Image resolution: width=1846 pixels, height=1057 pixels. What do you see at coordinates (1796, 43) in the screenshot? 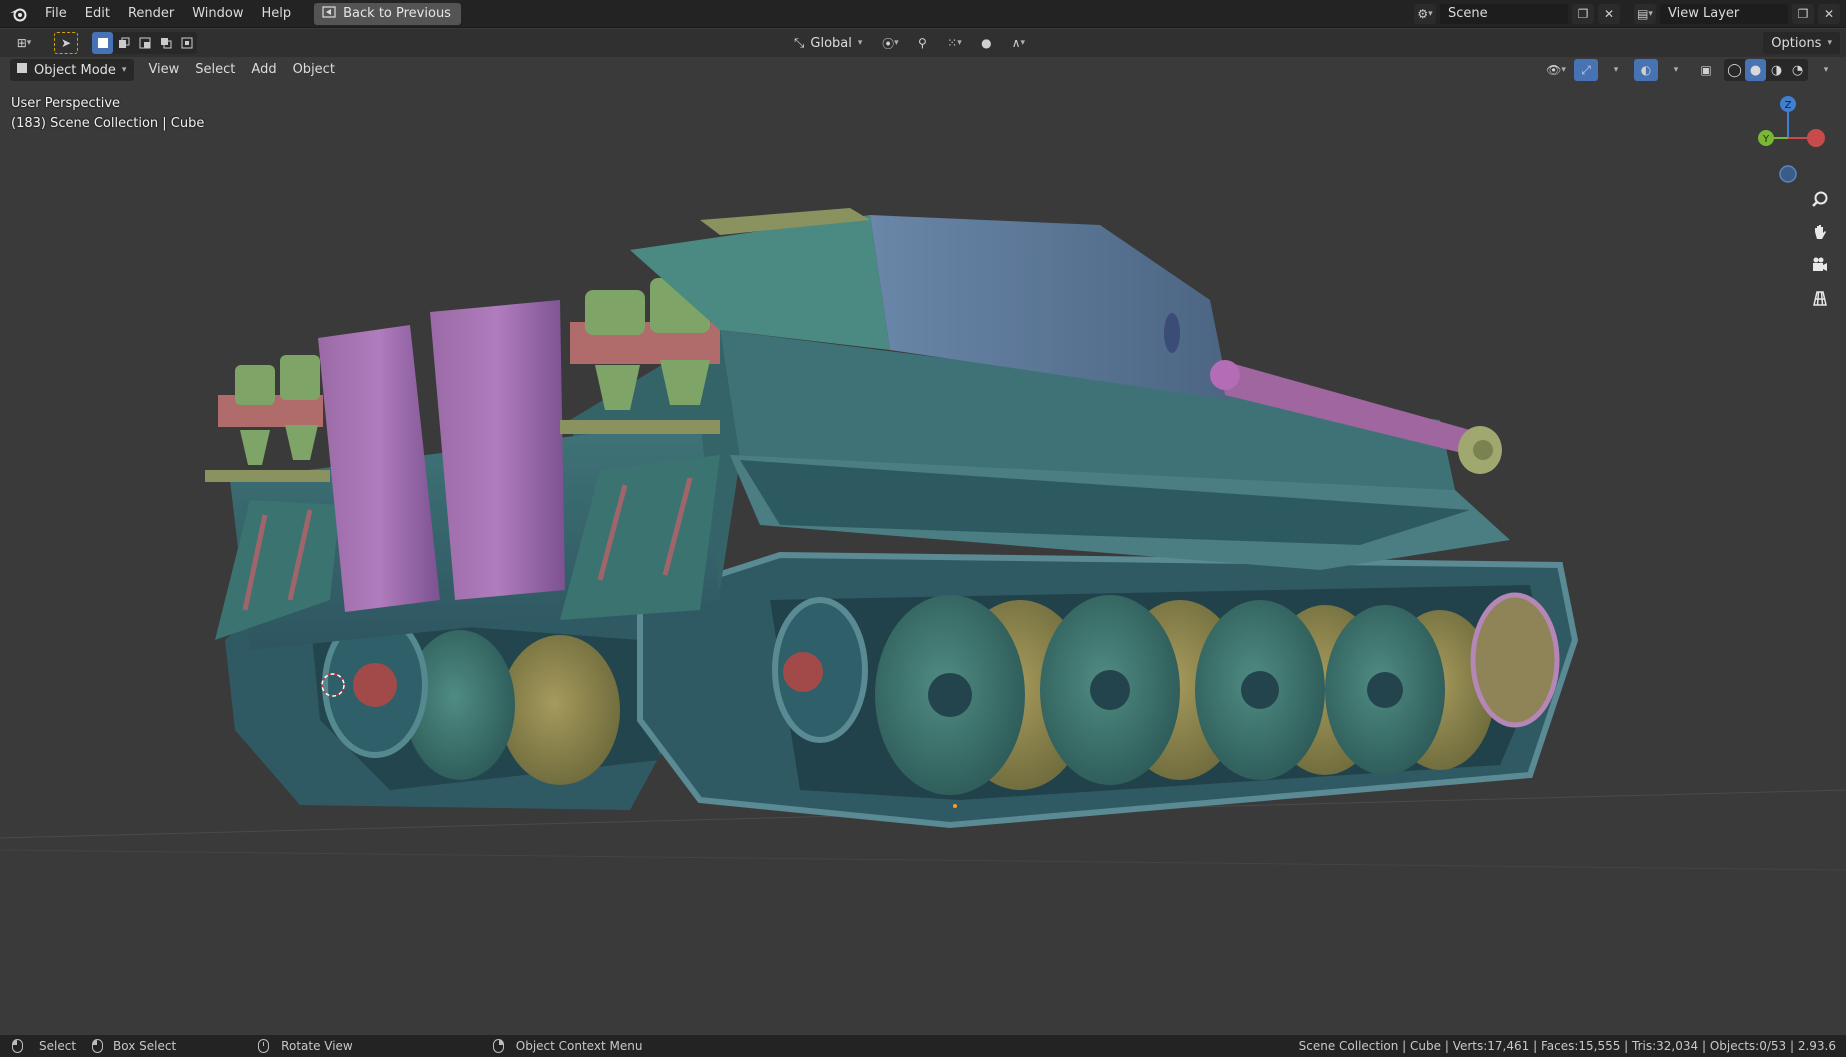
I see `options-label: Options` at bounding box center [1796, 43].